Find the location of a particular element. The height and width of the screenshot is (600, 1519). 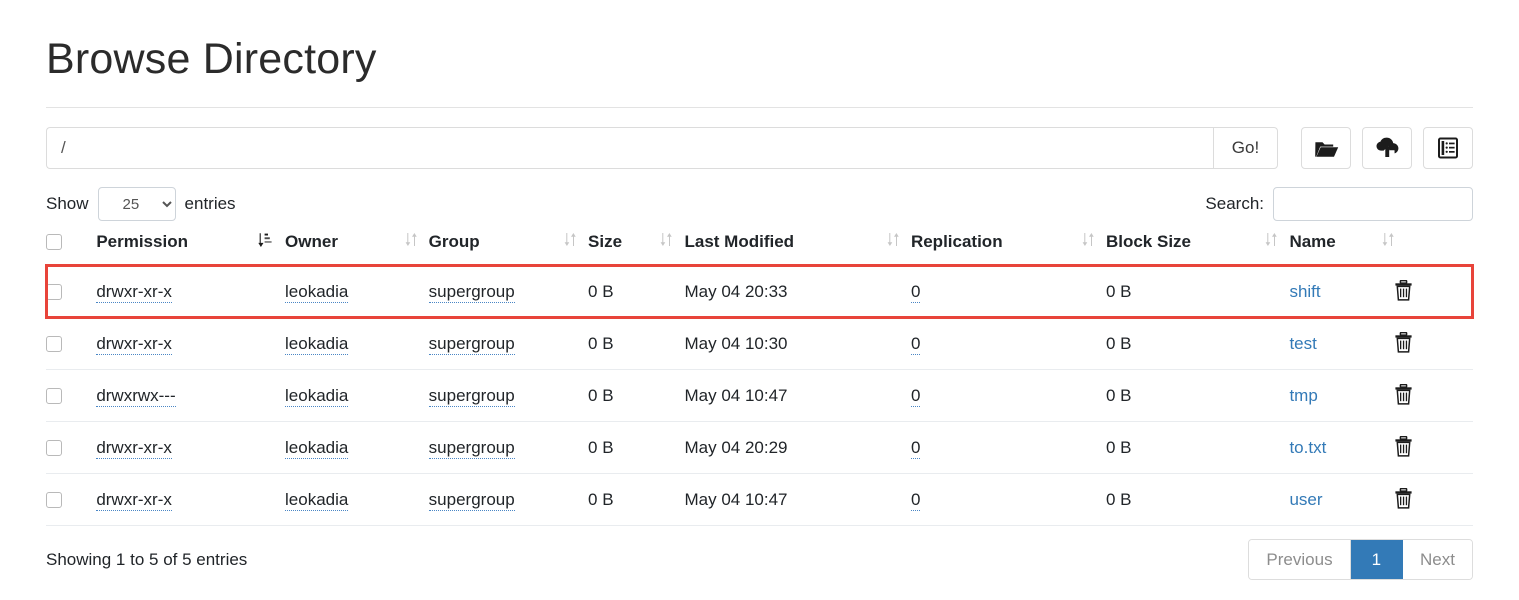

column-header-last-modified: Last Modified is located at coordinates (797, 249).